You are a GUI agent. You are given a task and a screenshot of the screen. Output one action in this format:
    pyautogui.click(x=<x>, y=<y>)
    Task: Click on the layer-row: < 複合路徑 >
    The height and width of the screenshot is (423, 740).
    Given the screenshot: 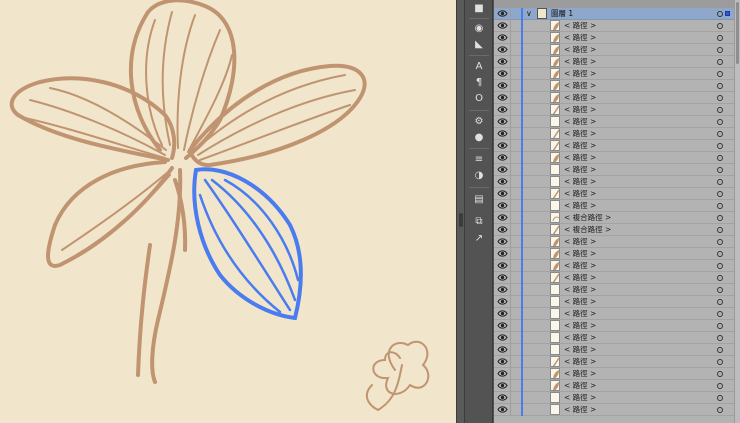 What is the action you would take?
    pyautogui.click(x=617, y=218)
    